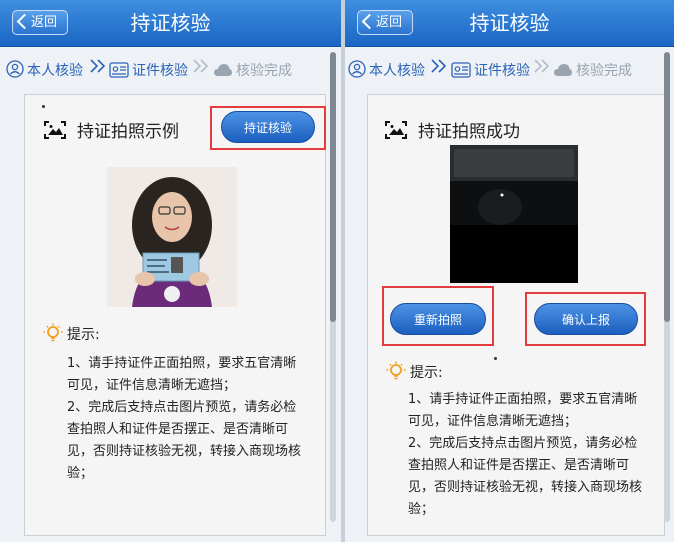  I want to click on example-photo, so click(172, 237).